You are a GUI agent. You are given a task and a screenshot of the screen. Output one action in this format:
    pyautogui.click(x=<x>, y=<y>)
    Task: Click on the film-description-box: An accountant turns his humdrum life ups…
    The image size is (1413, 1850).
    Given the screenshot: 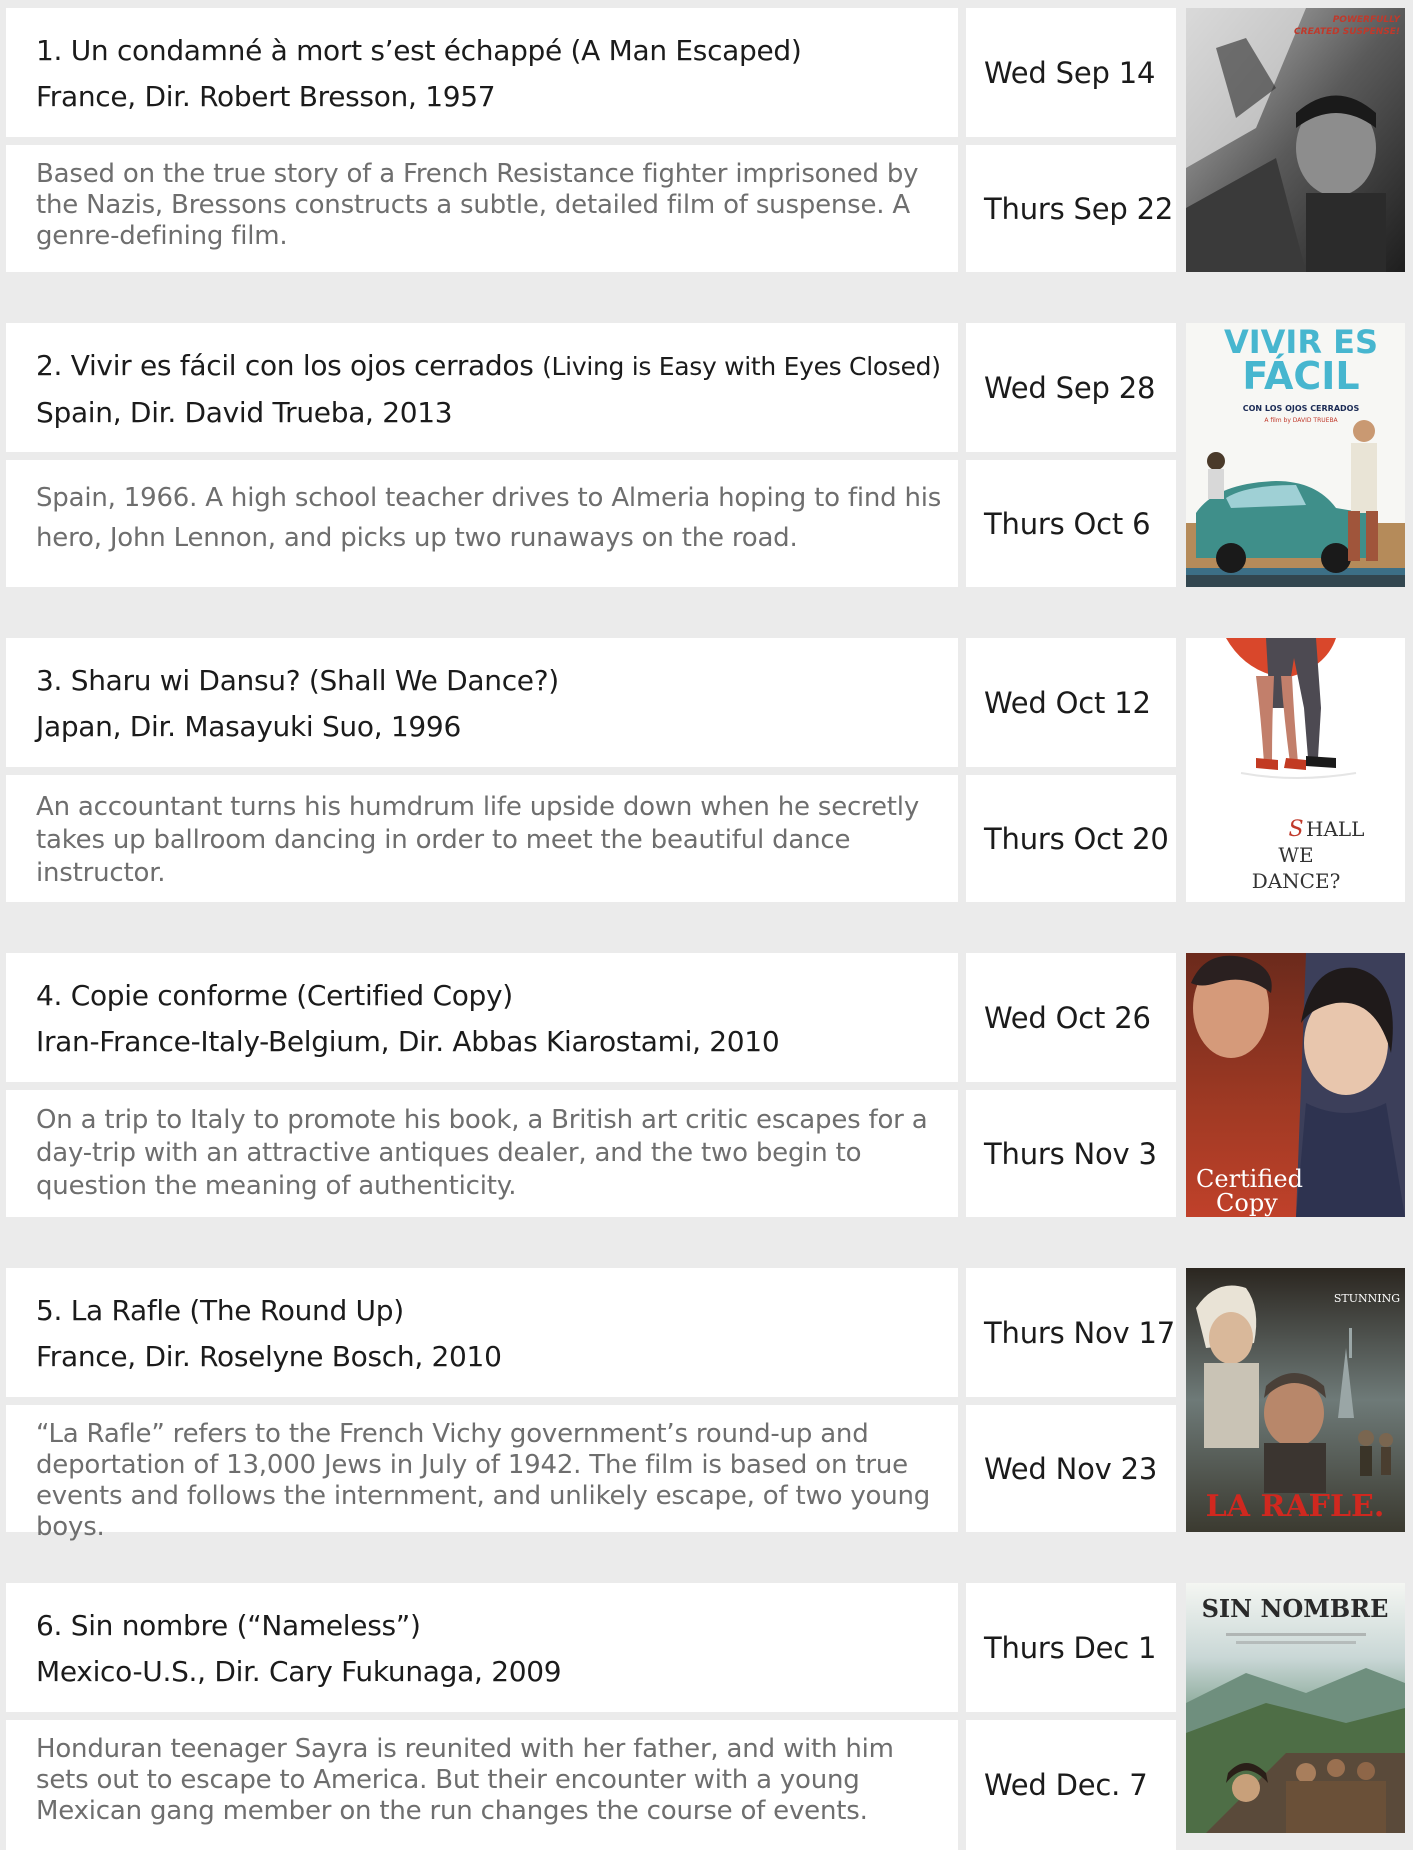 What is the action you would take?
    pyautogui.click(x=482, y=838)
    